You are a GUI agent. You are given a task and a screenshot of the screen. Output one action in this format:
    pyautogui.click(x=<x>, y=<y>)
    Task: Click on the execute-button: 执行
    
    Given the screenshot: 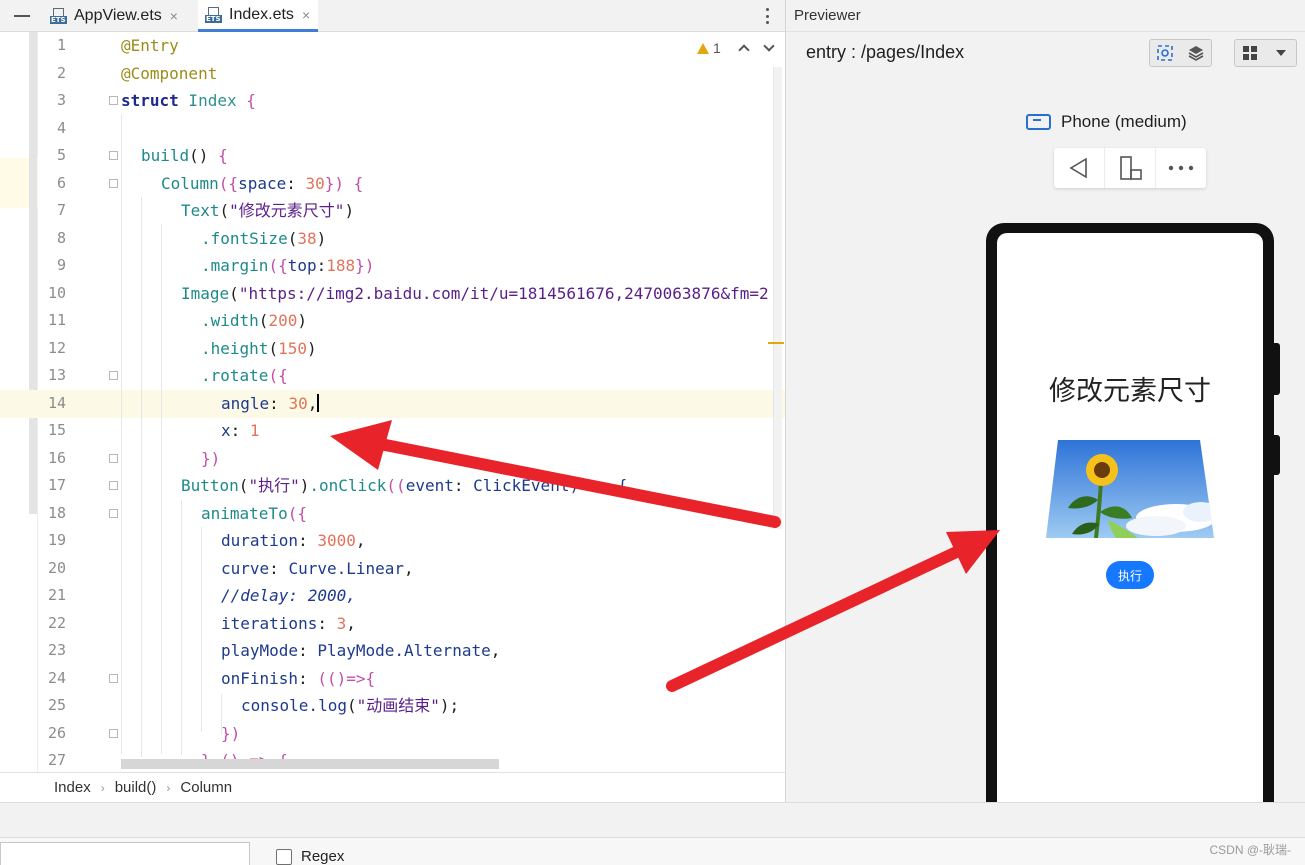 What is the action you would take?
    pyautogui.click(x=1130, y=575)
    